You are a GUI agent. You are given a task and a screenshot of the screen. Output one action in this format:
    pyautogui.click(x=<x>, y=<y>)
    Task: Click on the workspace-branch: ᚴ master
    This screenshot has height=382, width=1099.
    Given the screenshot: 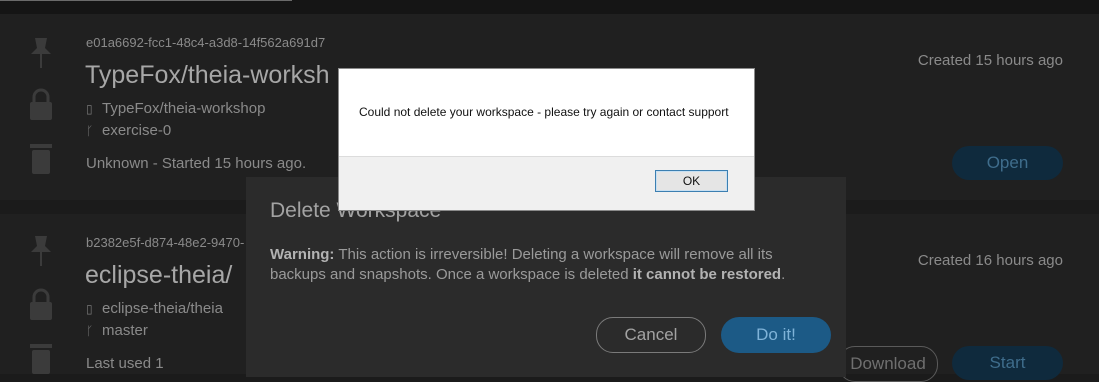 What is the action you would take?
    pyautogui.click(x=117, y=330)
    